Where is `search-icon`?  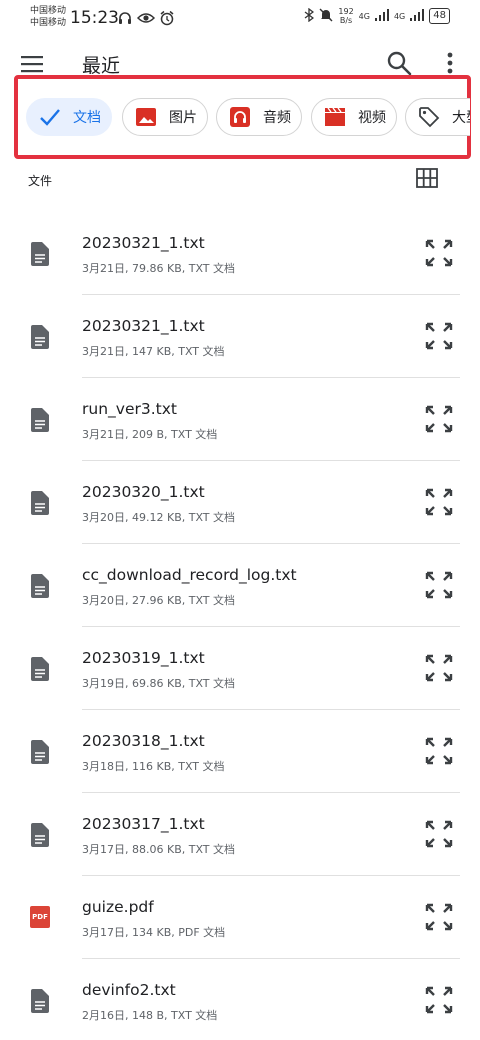
search-icon is located at coordinates (399, 63).